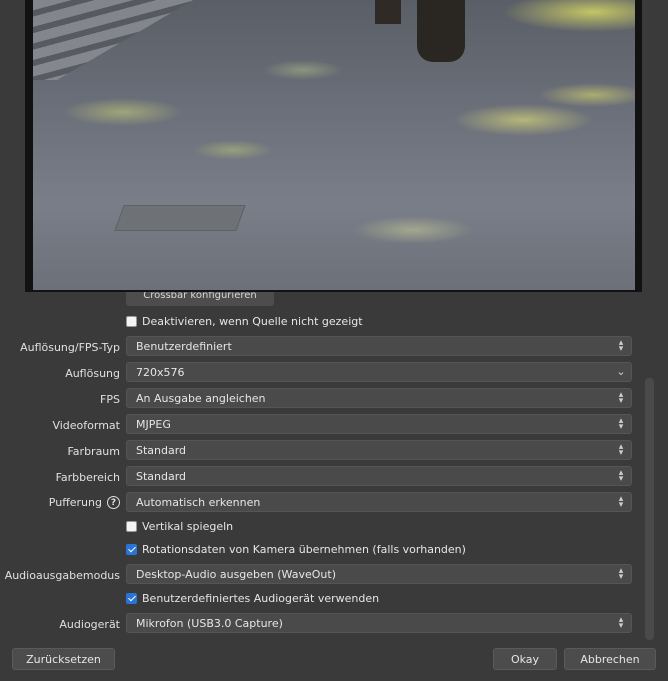 The width and height of the screenshot is (668, 681). I want to click on chevron-down-icon: ⌄, so click(621, 371).